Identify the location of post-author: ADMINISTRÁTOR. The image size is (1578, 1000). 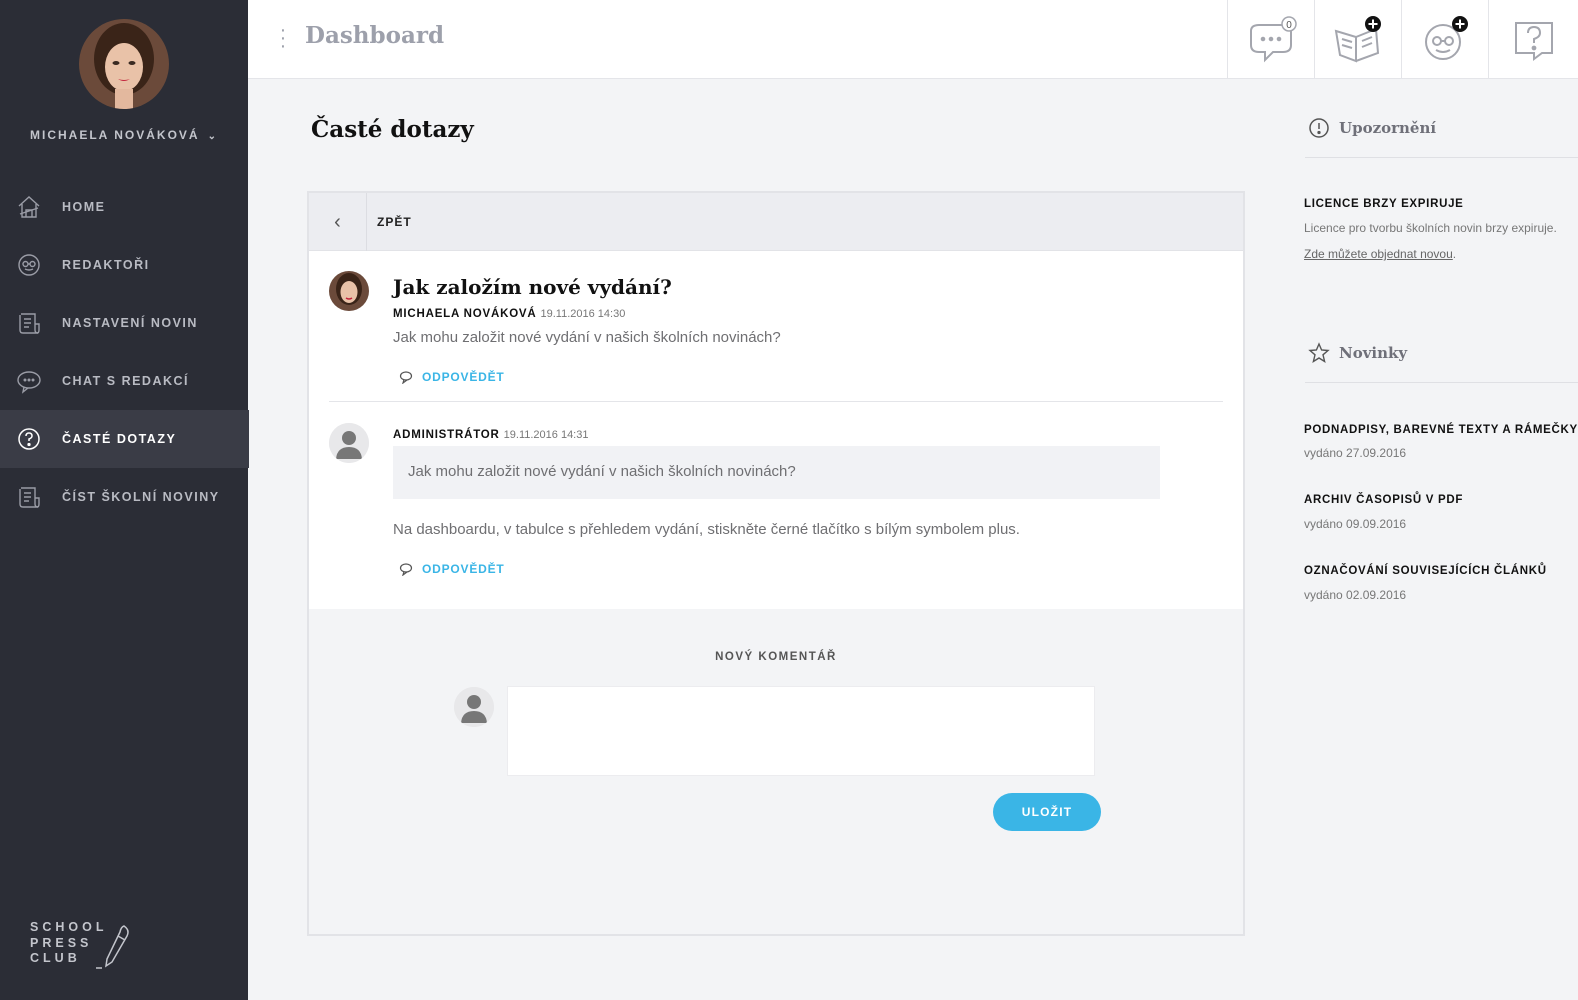
(446, 435).